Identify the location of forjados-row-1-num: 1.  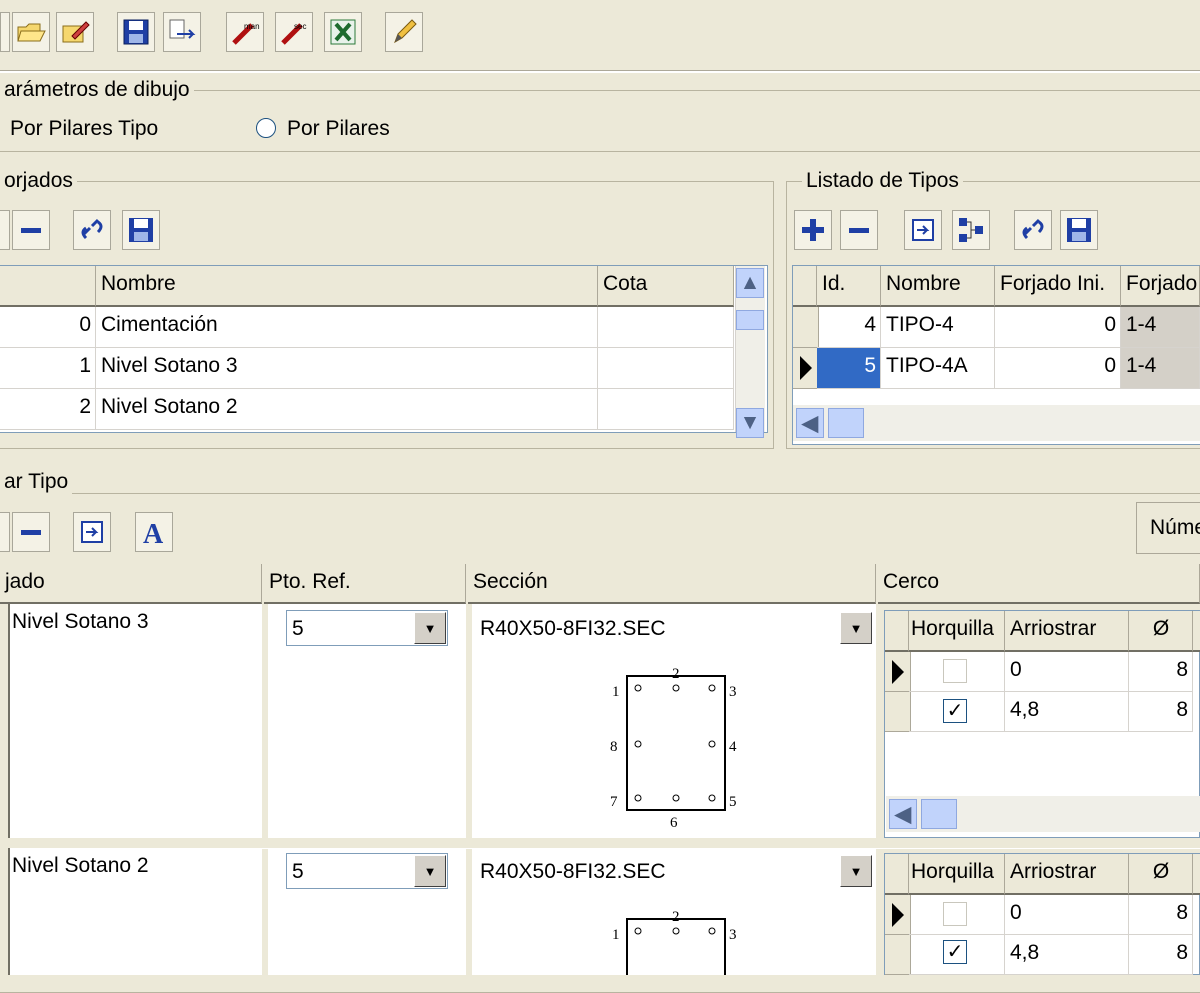
(48, 368).